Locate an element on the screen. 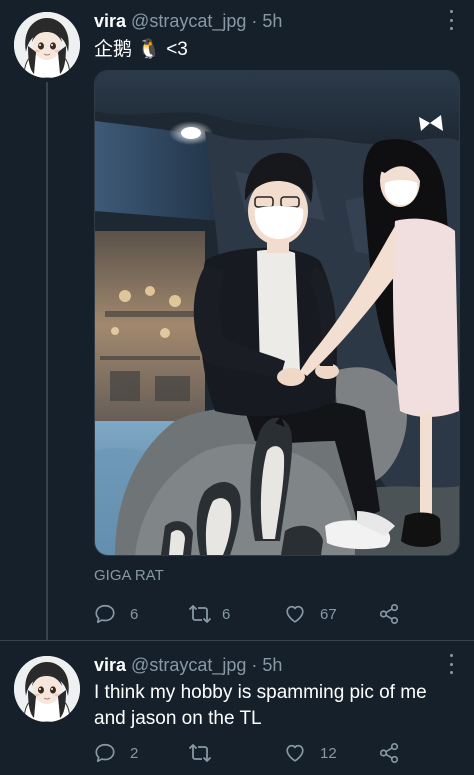  tweet-text: 企鹅 🐧 <3 is located at coordinates (141, 49).